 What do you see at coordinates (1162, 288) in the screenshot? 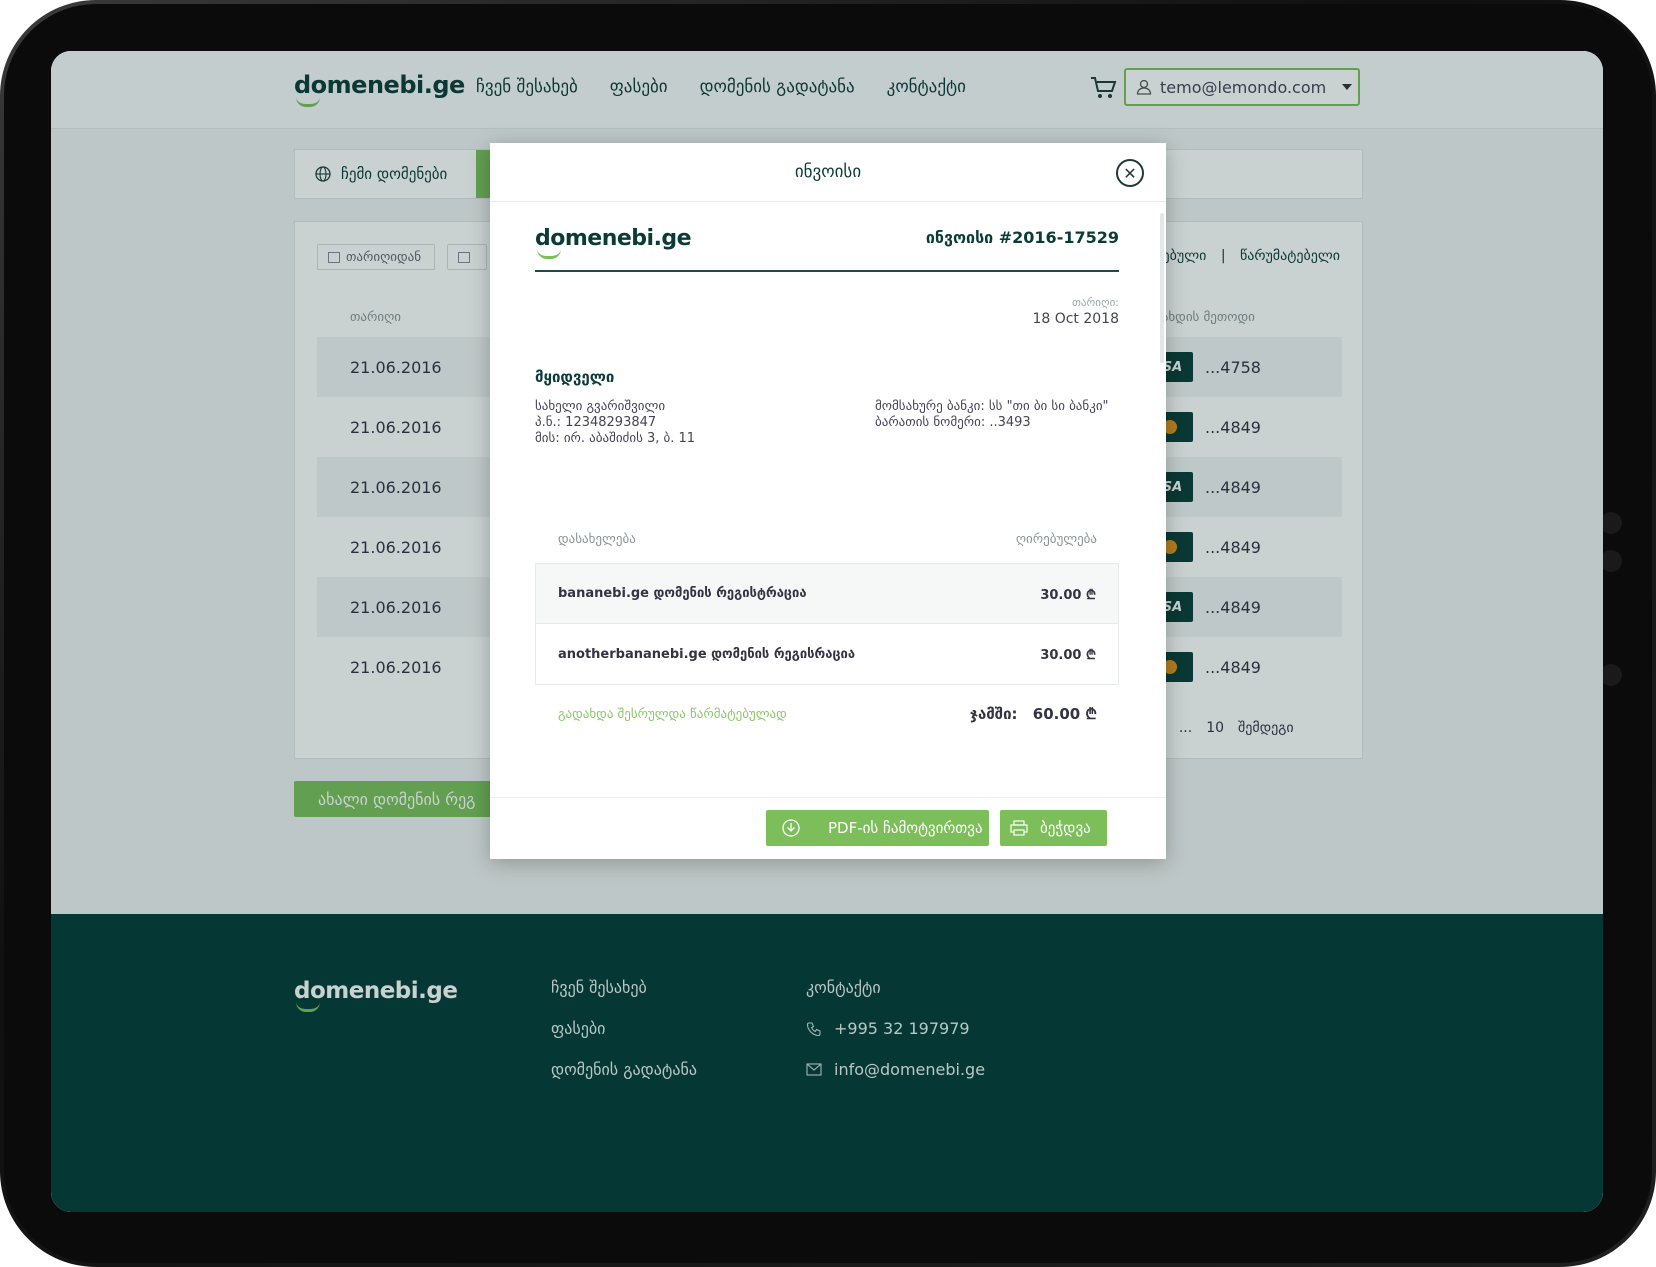
I see `modal-scrollbar` at bounding box center [1162, 288].